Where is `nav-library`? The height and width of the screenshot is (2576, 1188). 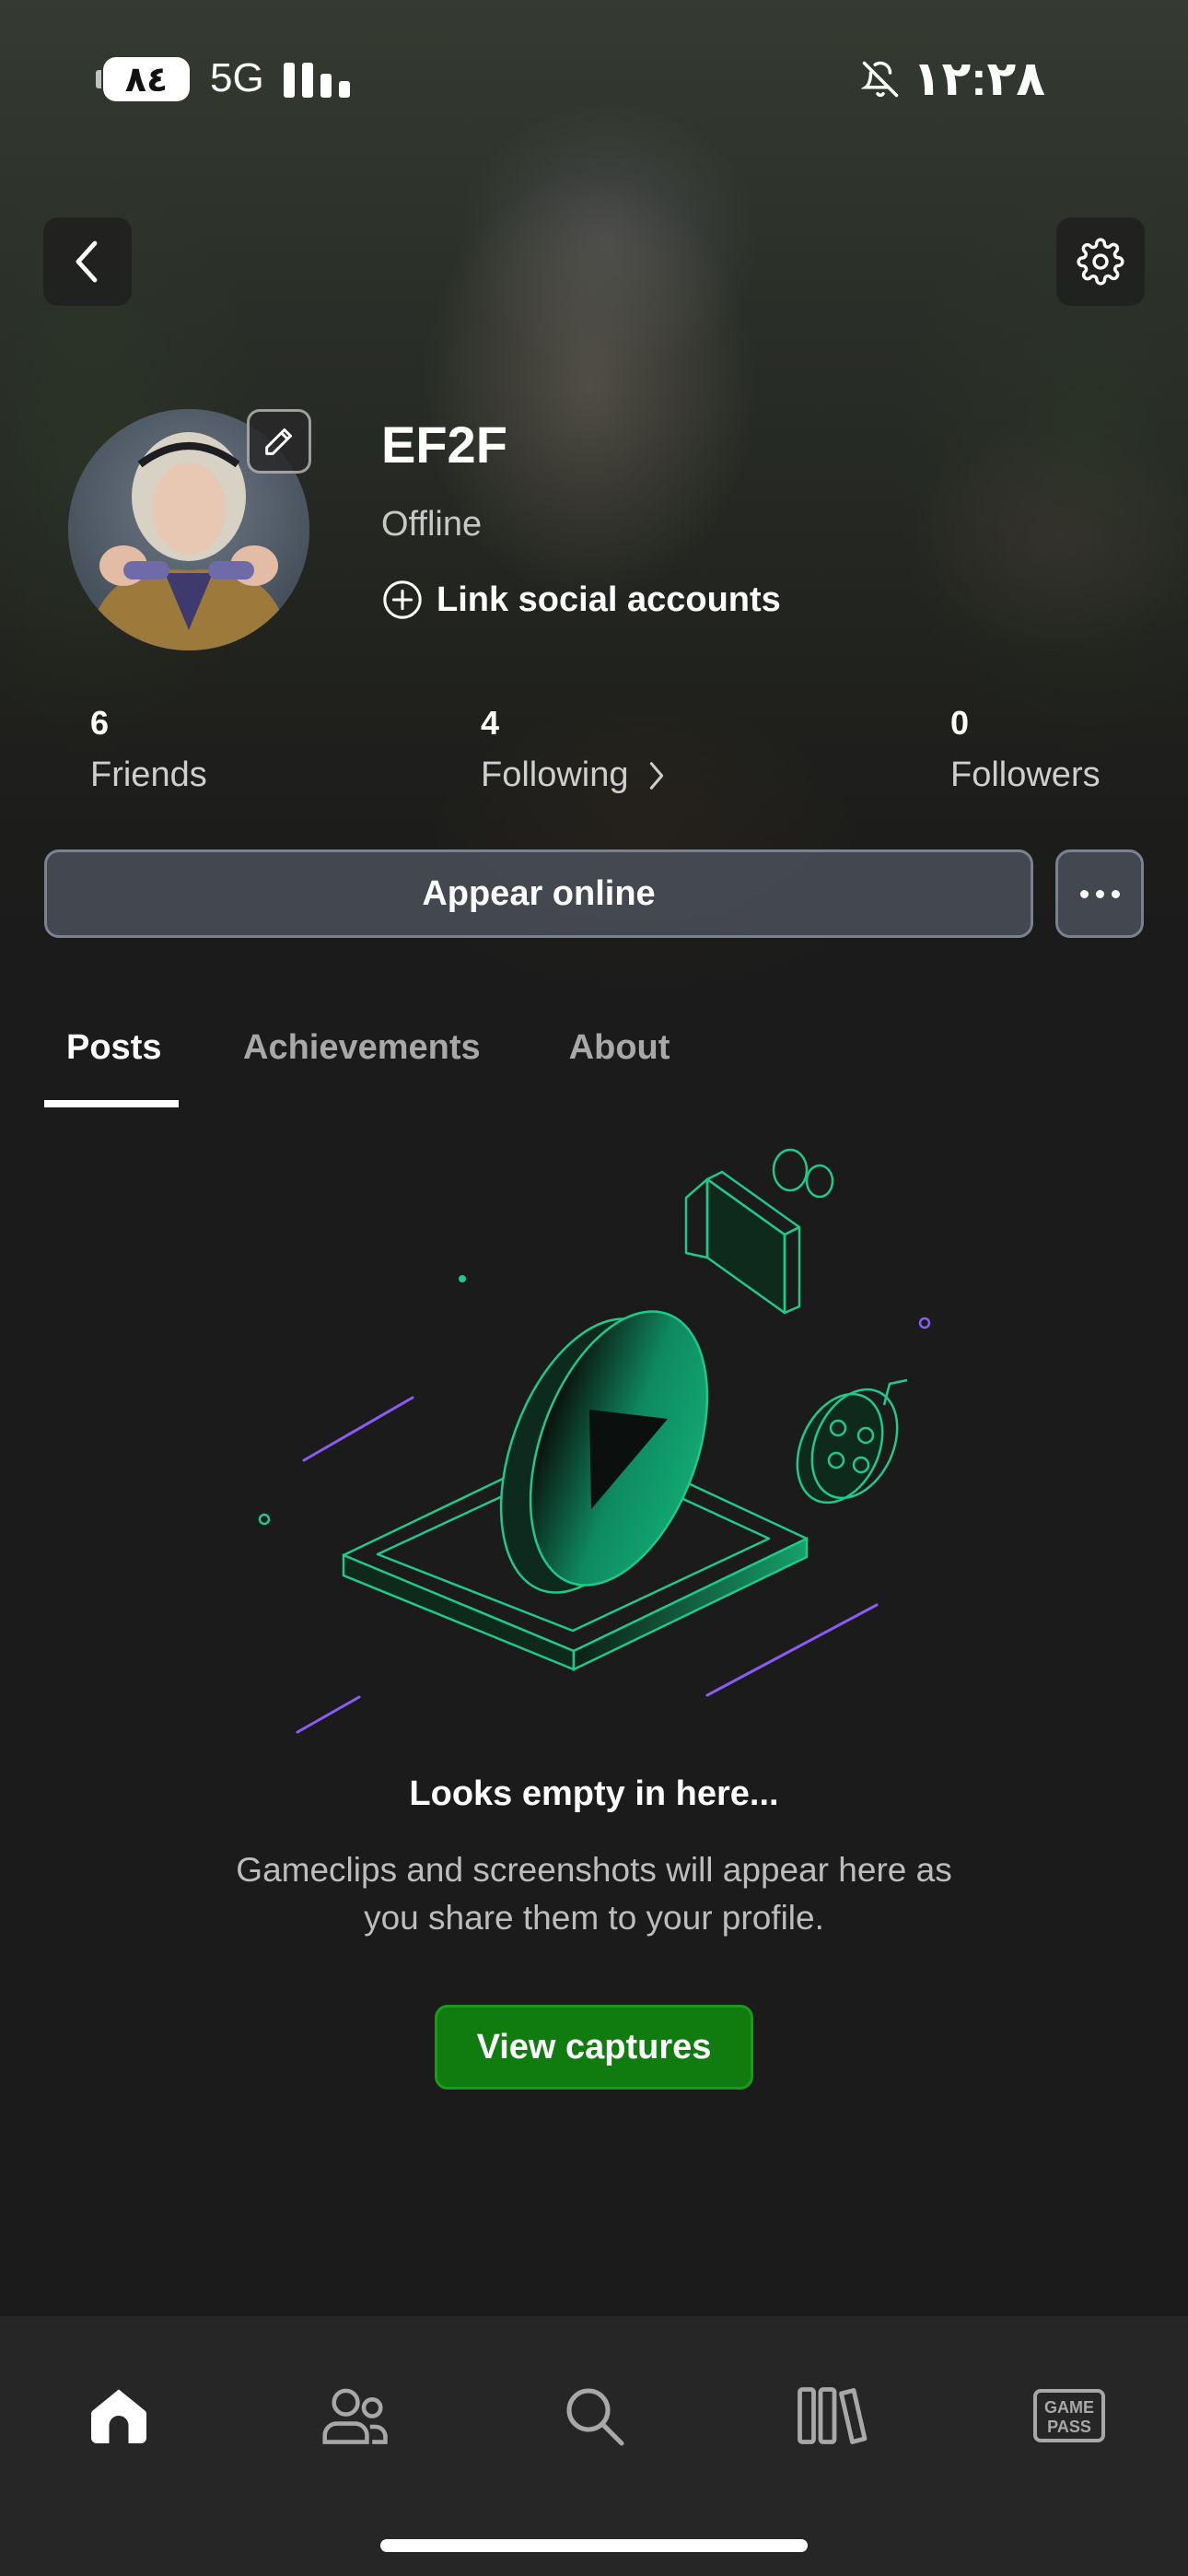 nav-library is located at coordinates (831, 2415).